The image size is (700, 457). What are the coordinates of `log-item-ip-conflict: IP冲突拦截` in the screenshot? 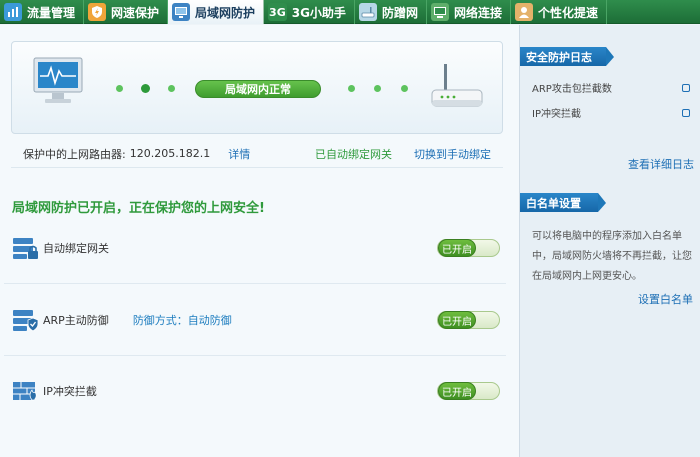 It's located at (611, 112).